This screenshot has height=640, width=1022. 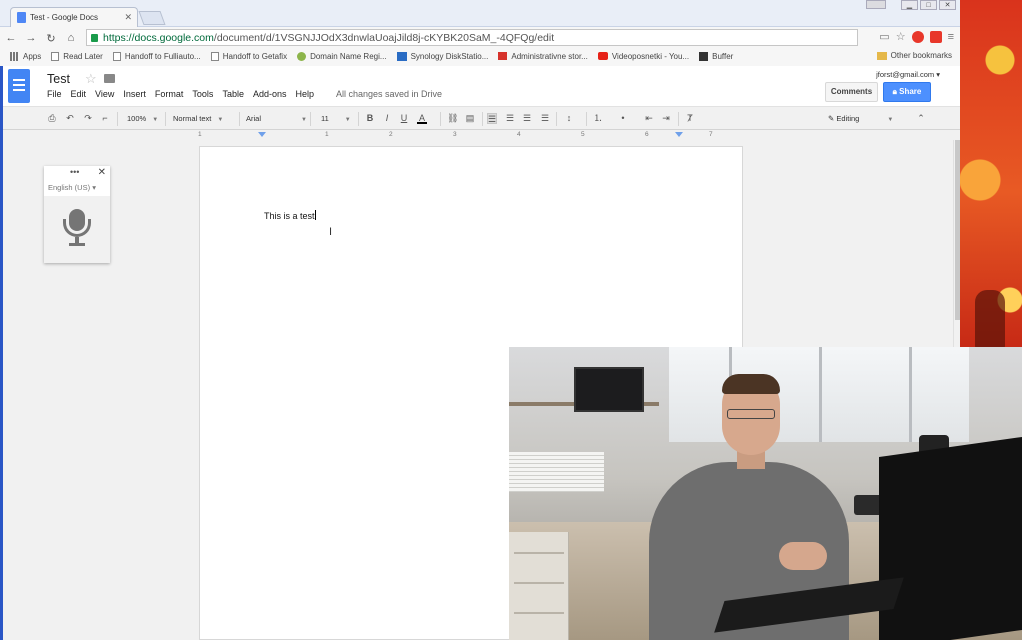 I want to click on ruler-tick: 2, so click(x=391, y=134).